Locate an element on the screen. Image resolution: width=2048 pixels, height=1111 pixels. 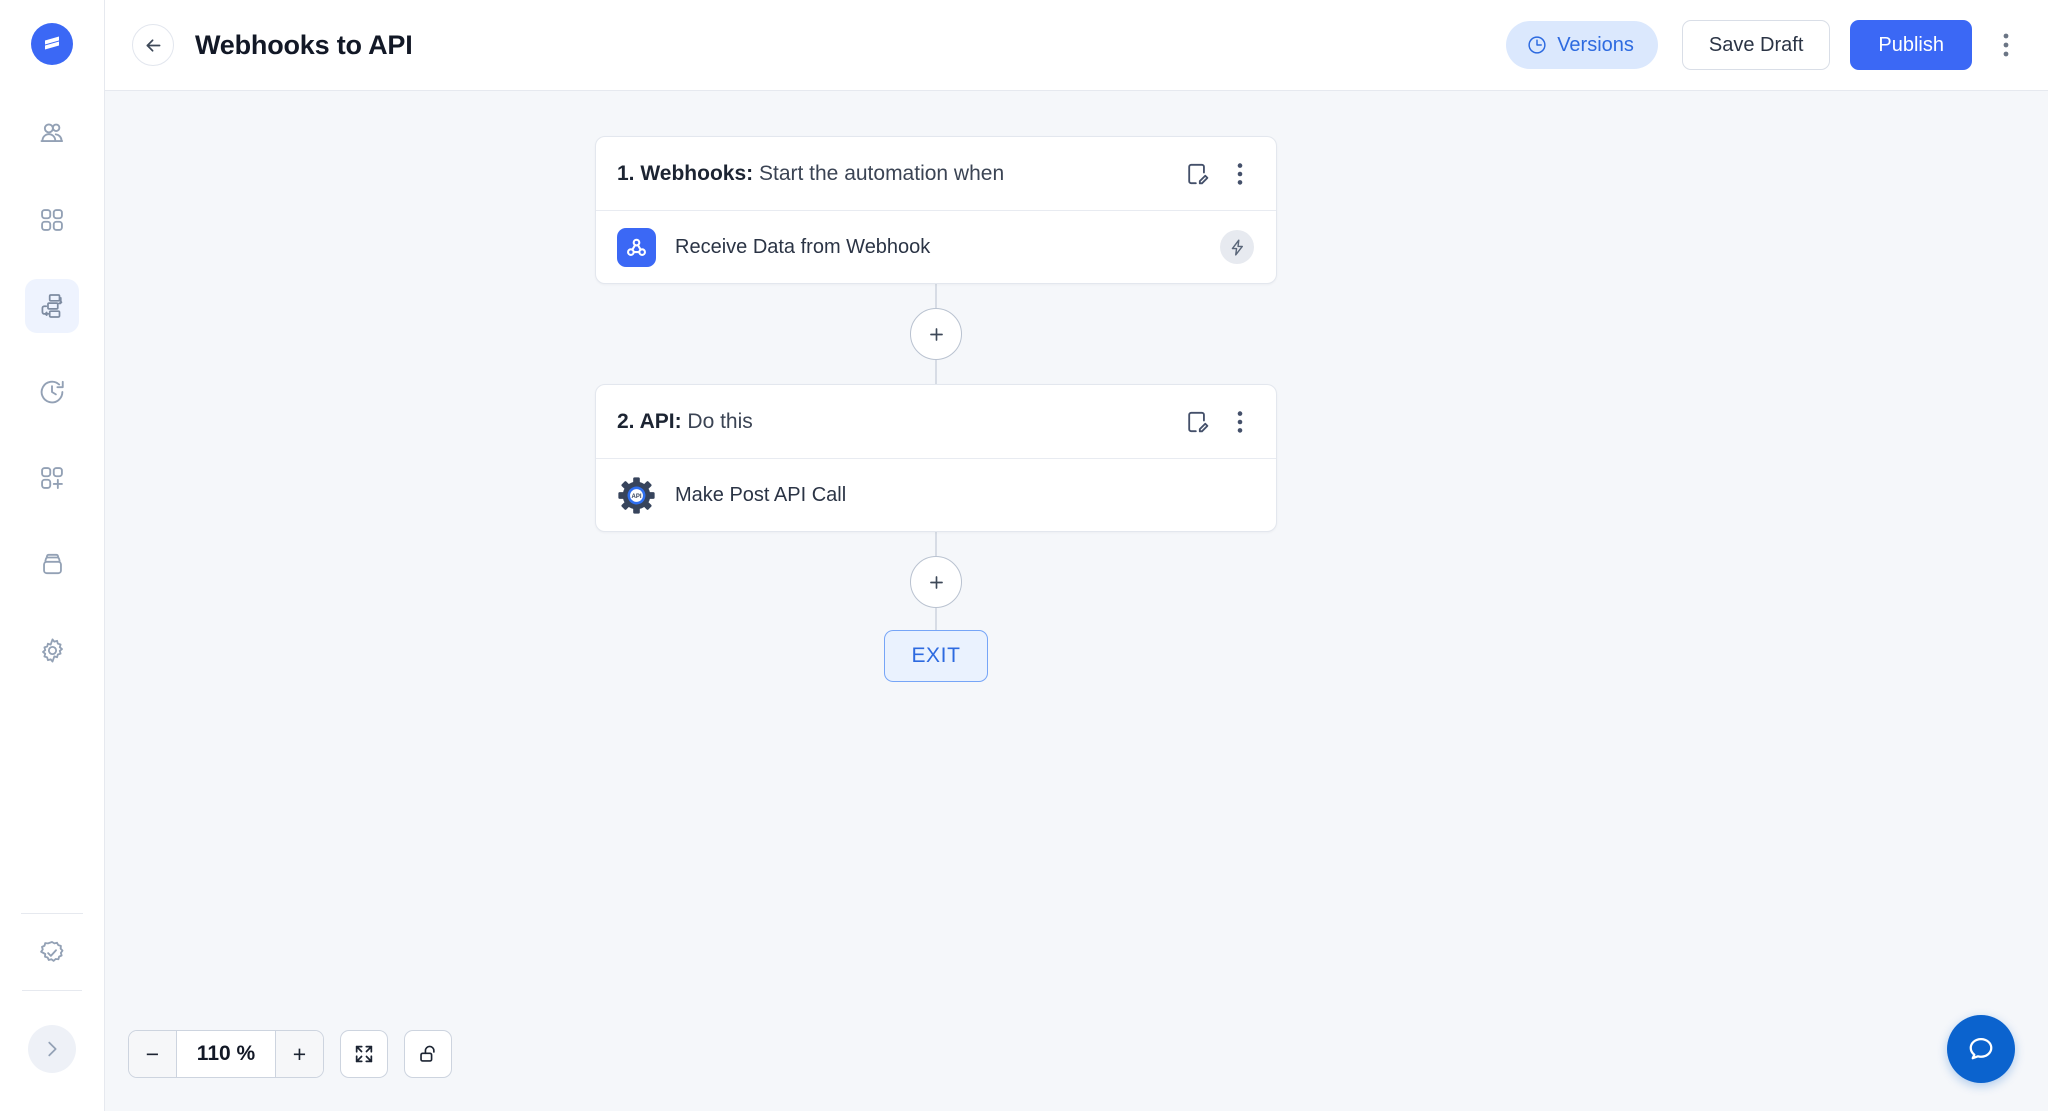
zoom-level-value: 110 % is located at coordinates (226, 1054).